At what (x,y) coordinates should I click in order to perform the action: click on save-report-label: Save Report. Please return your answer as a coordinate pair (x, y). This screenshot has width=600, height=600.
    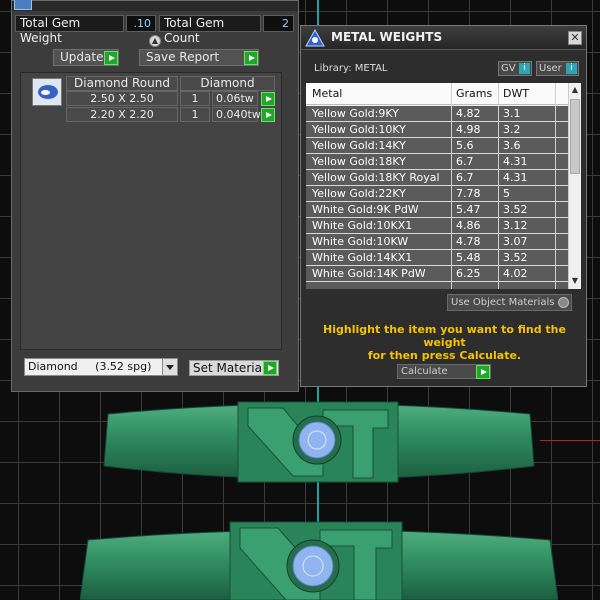
    Looking at the image, I should click on (183, 57).